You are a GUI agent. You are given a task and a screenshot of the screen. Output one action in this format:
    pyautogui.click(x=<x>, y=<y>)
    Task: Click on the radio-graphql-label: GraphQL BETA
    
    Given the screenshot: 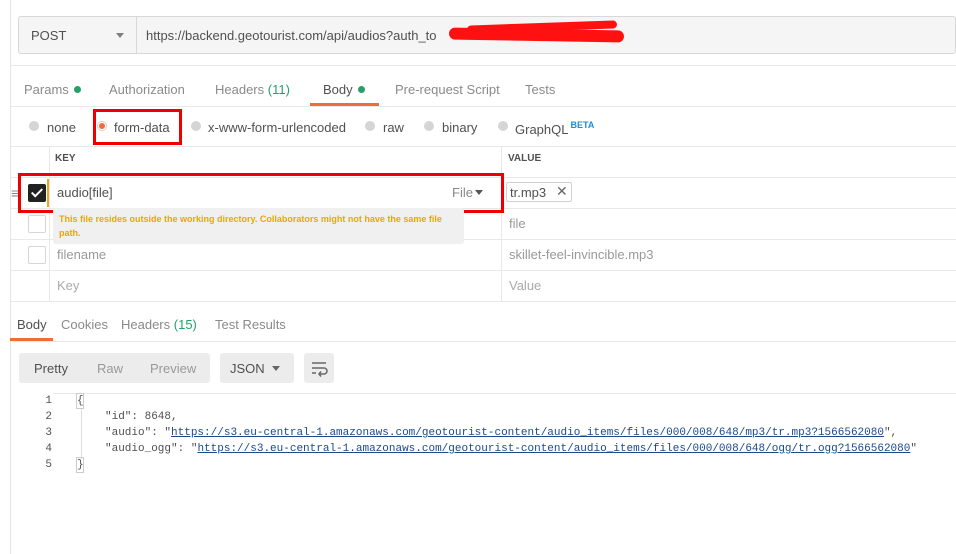 What is the action you would take?
    pyautogui.click(x=554, y=128)
    